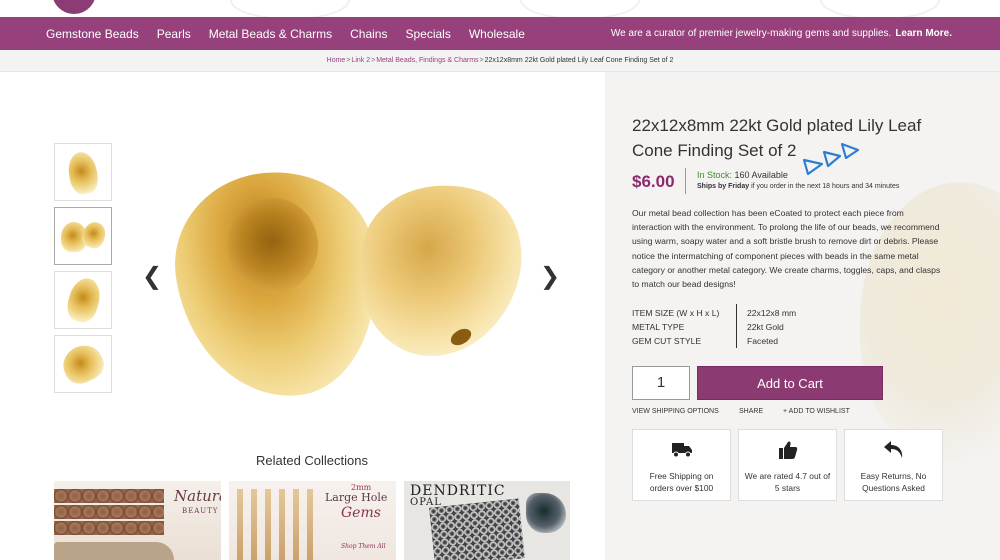 The width and height of the screenshot is (1000, 560). I want to click on nav-metal-beads-charms: Metal Beads & Charms, so click(270, 34).